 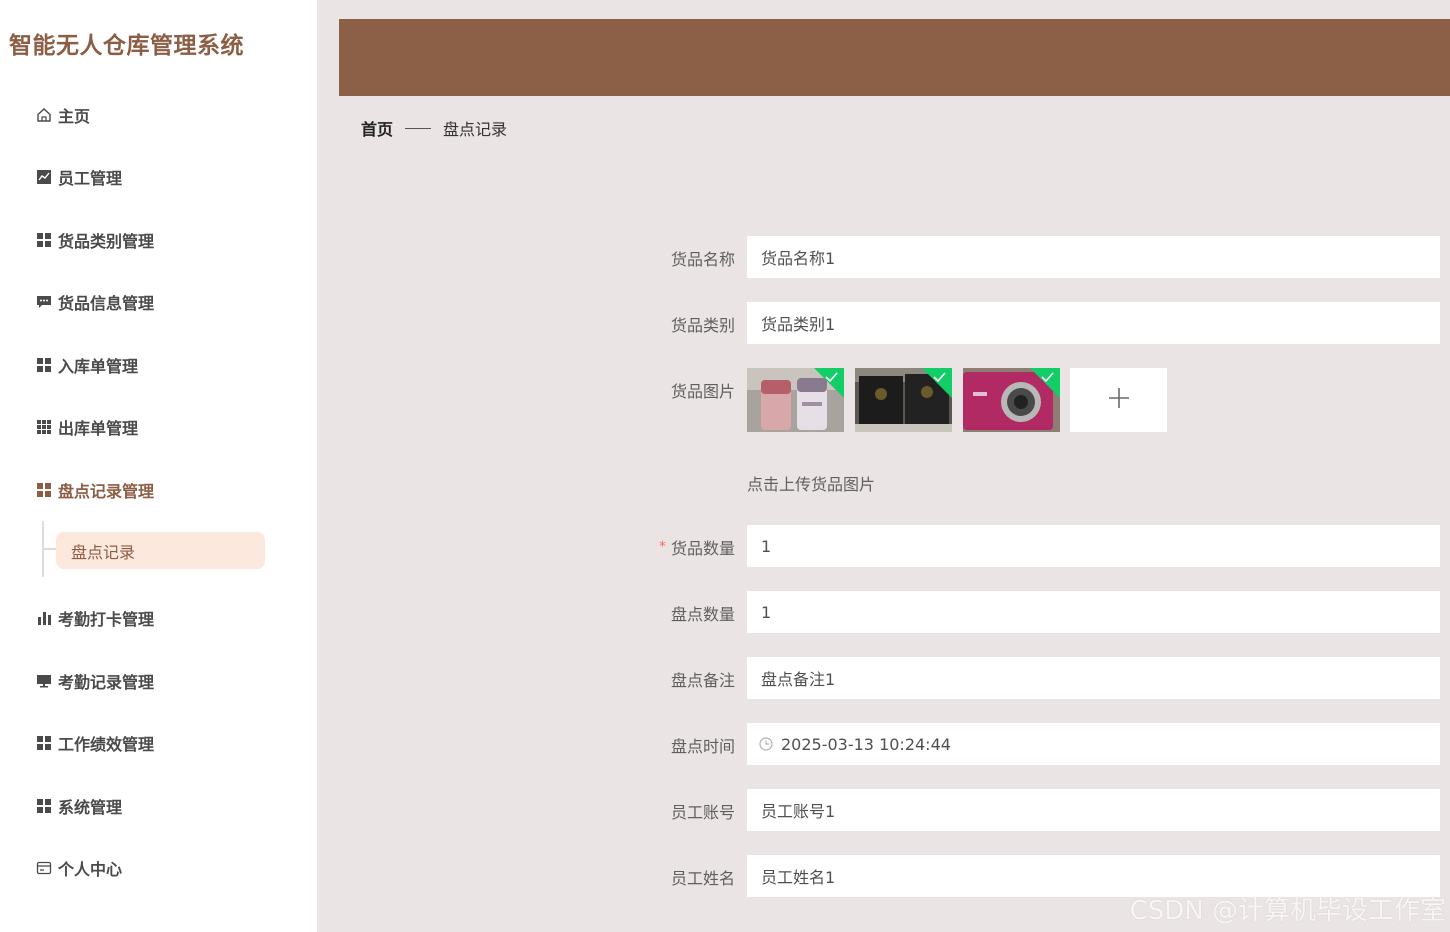 What do you see at coordinates (766, 744) in the screenshot?
I see `clock-icon` at bounding box center [766, 744].